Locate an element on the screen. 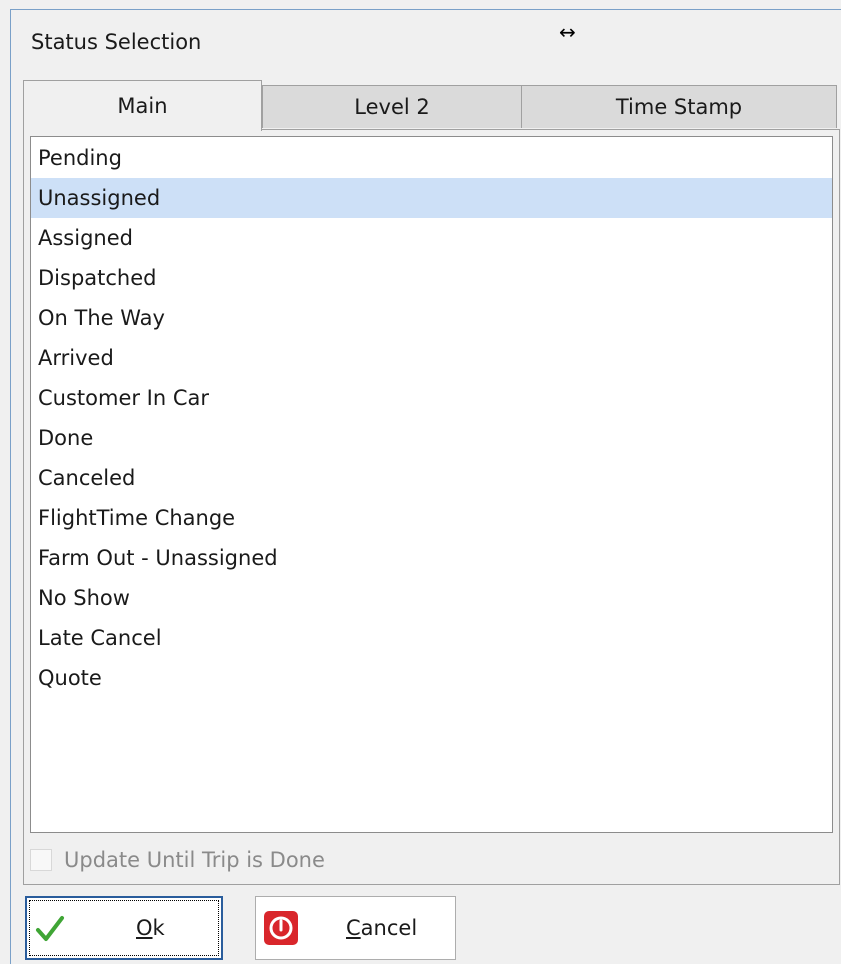 Image resolution: width=841 pixels, height=964 pixels. list-item: Arrived is located at coordinates (431, 358).